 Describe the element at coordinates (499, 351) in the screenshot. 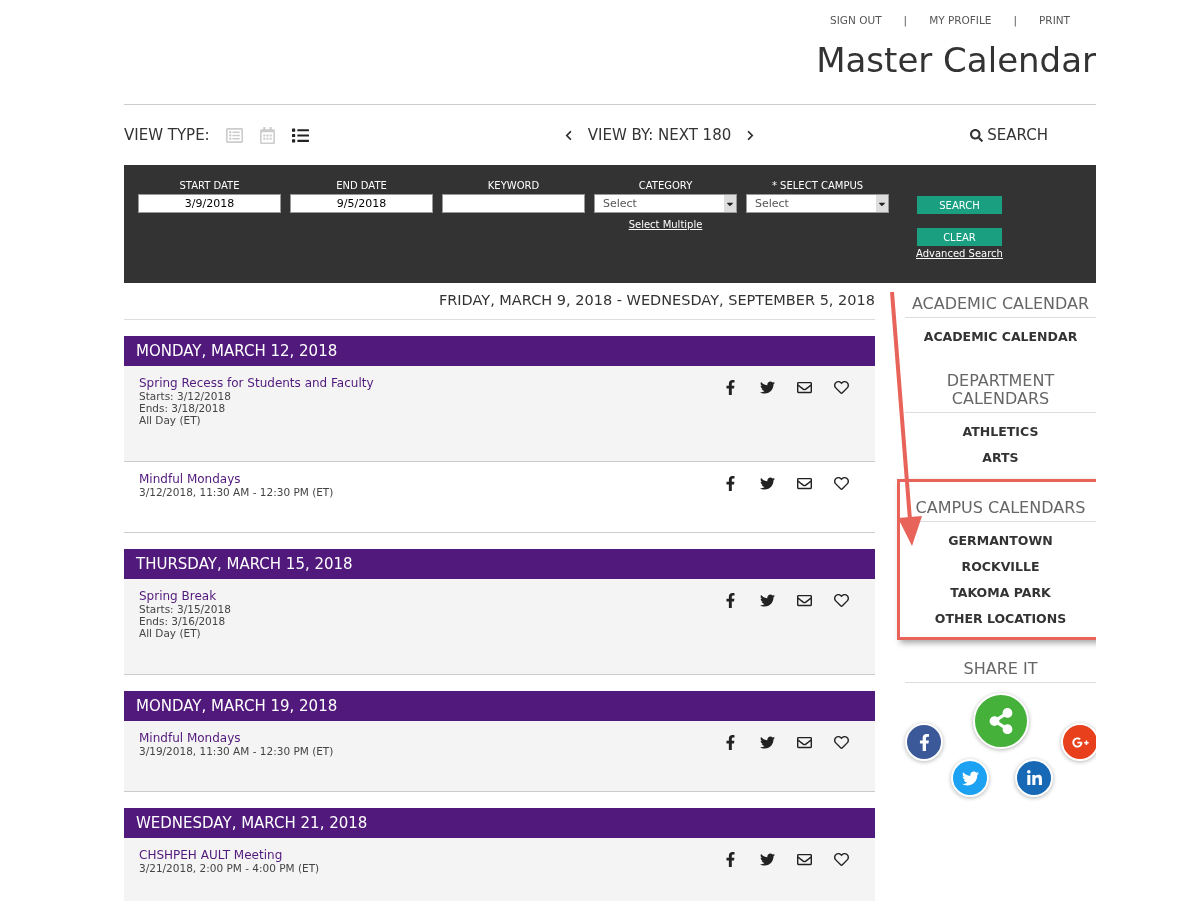

I see `day-heading: MONDAY, MARCH 12, 2018` at that location.